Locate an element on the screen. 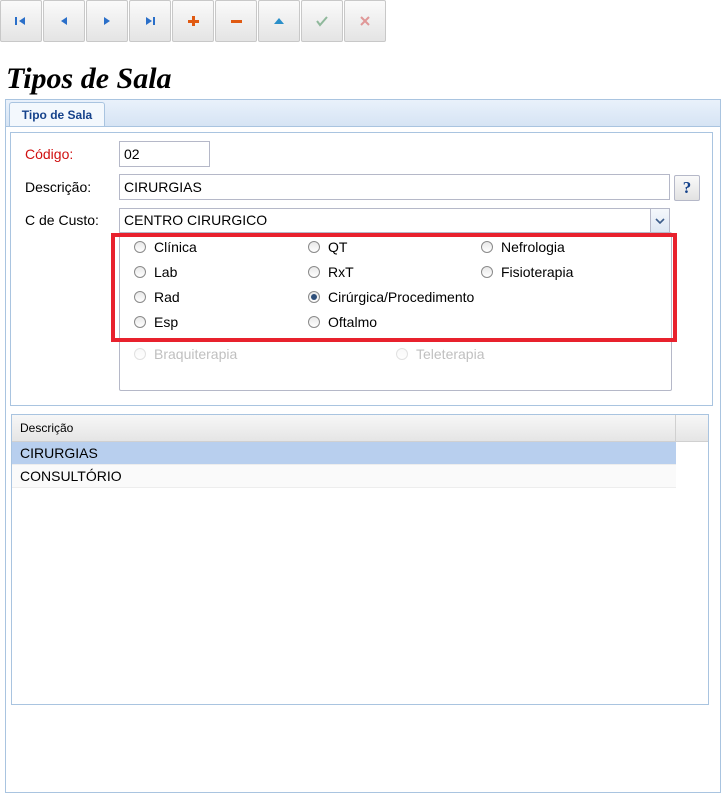  last-icon is located at coordinates (150, 21).